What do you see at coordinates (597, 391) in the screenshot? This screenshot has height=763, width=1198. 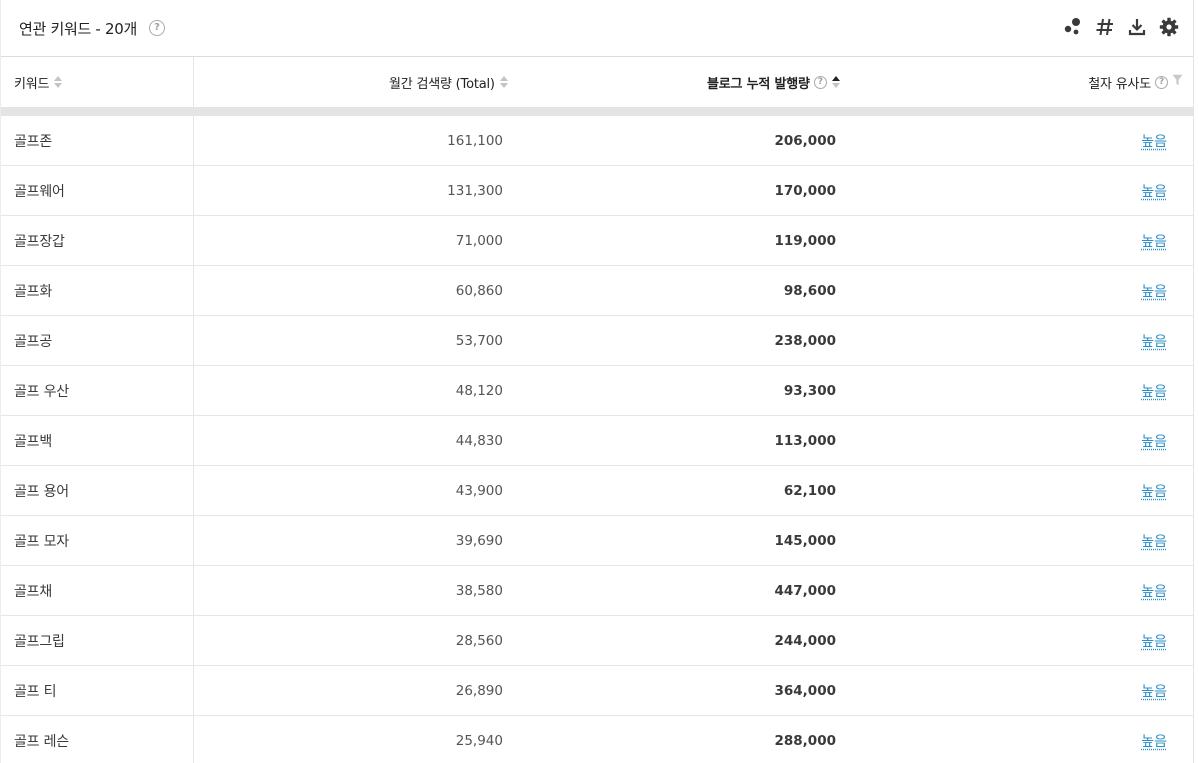 I see `table-row: 골프 우산 48,120 93,300 높음` at bounding box center [597, 391].